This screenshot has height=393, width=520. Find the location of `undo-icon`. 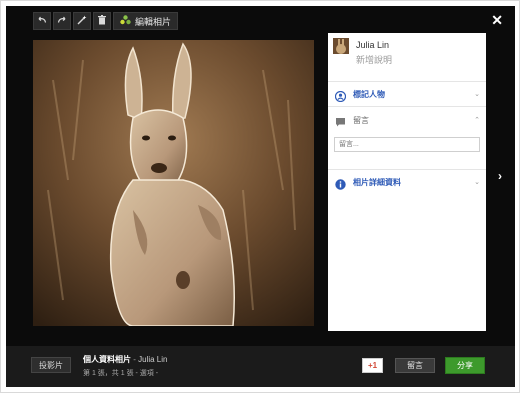

undo-icon is located at coordinates (42, 21).